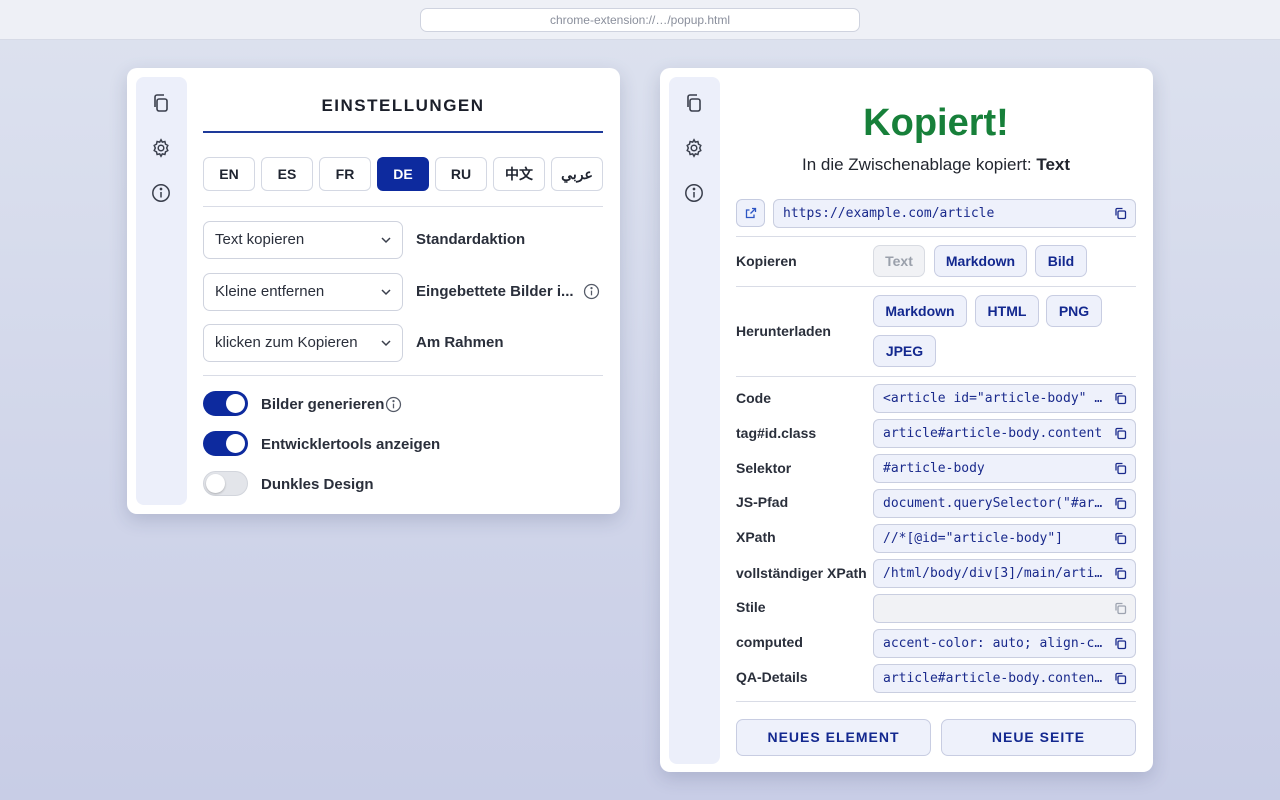  Describe the element at coordinates (904, 351) in the screenshot. I see `download-jpeg-button: JPEG` at that location.